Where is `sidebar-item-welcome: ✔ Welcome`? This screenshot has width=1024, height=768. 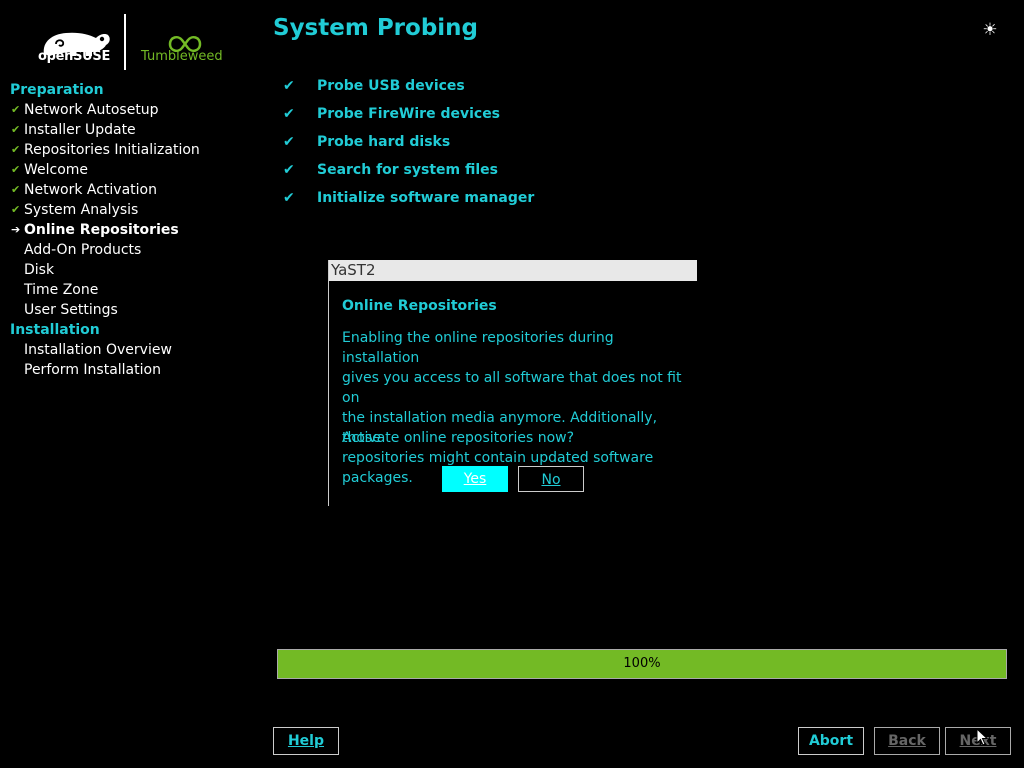
sidebar-item-welcome: ✔ Welcome is located at coordinates (135, 170).